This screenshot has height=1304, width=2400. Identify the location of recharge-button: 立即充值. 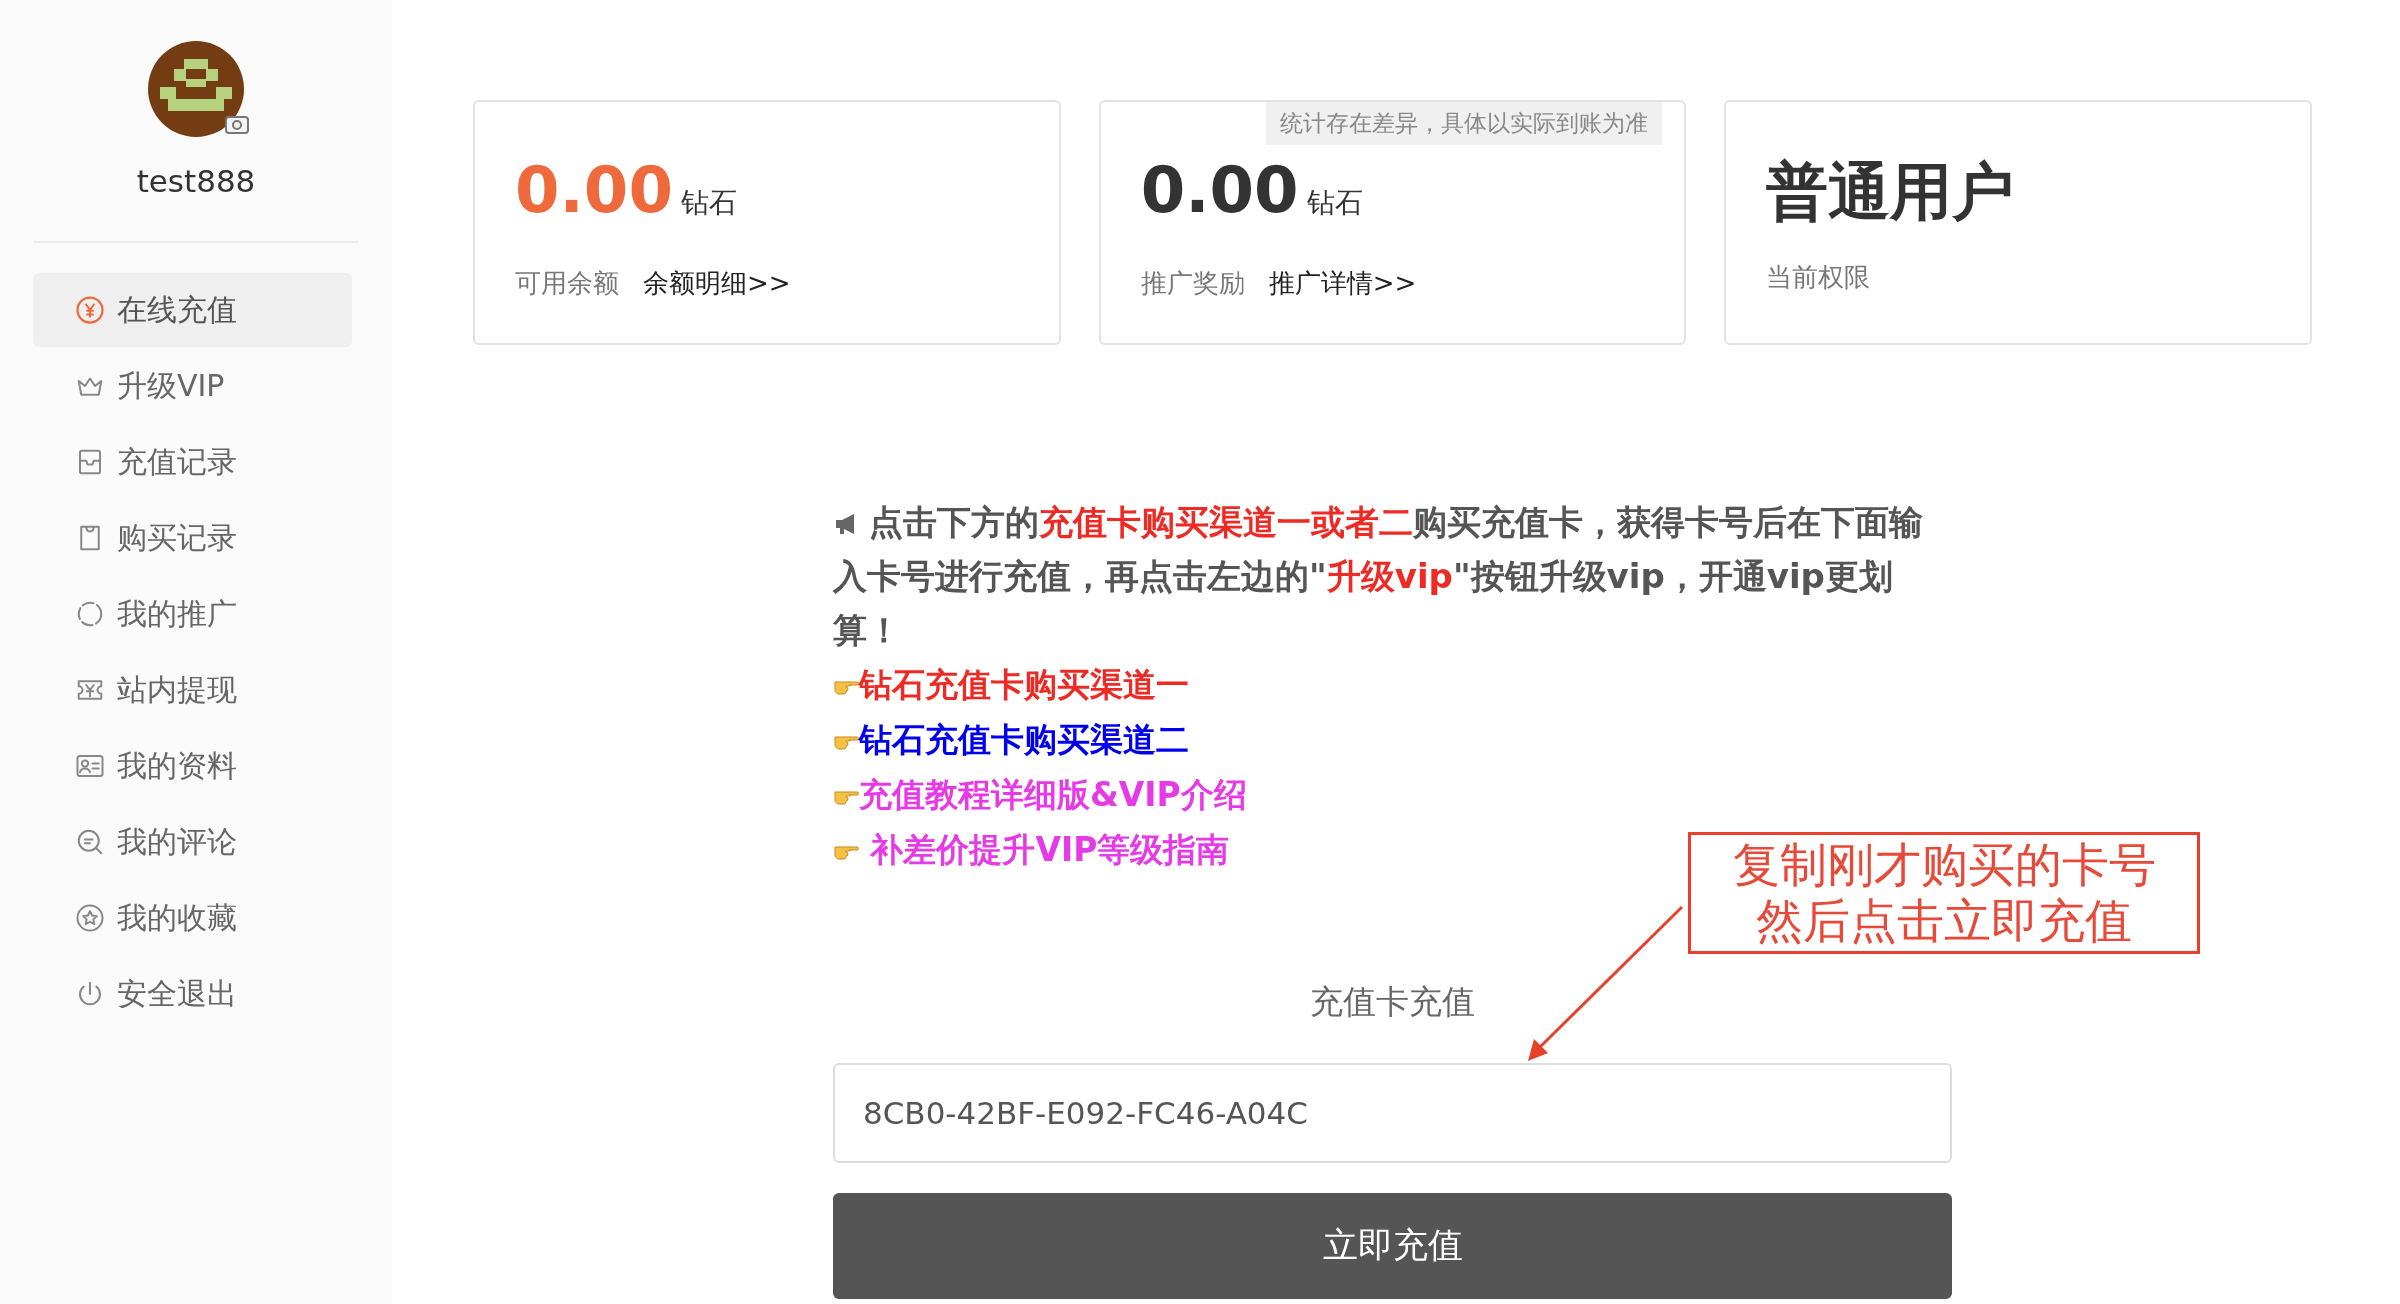
(1392, 1245).